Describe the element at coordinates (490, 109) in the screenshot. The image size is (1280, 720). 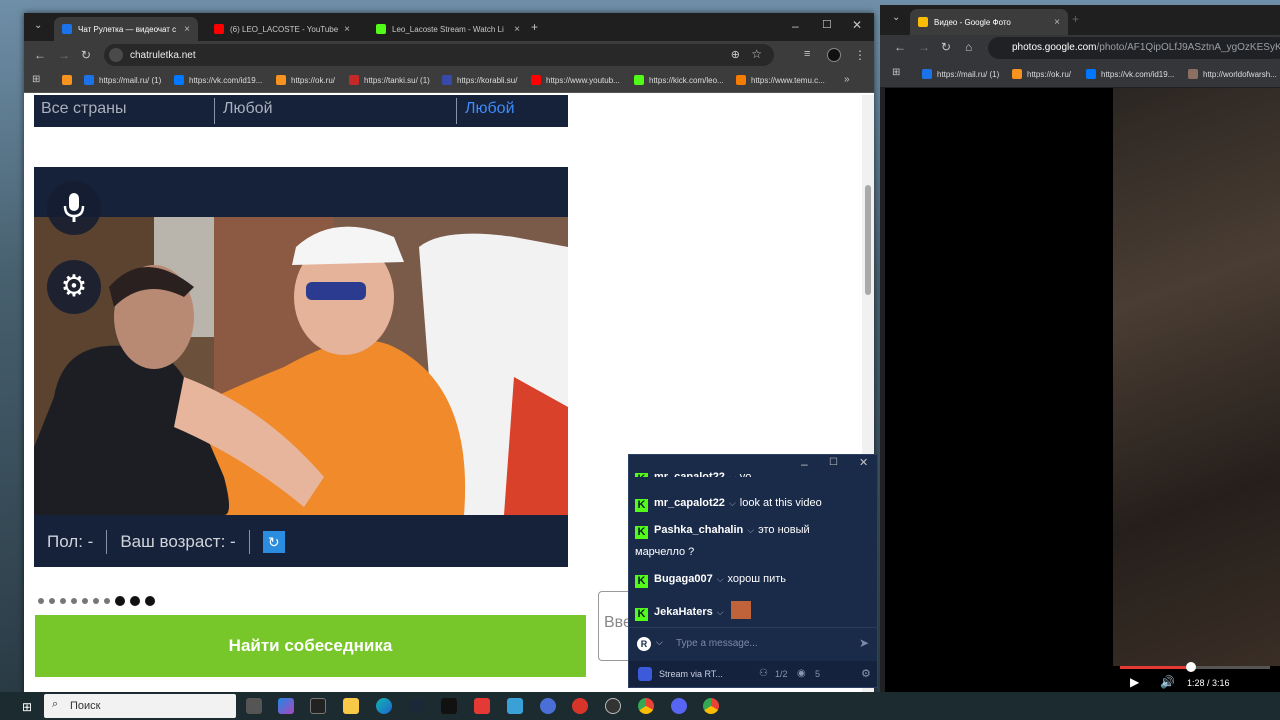
I see `gender-filter: Любой` at that location.